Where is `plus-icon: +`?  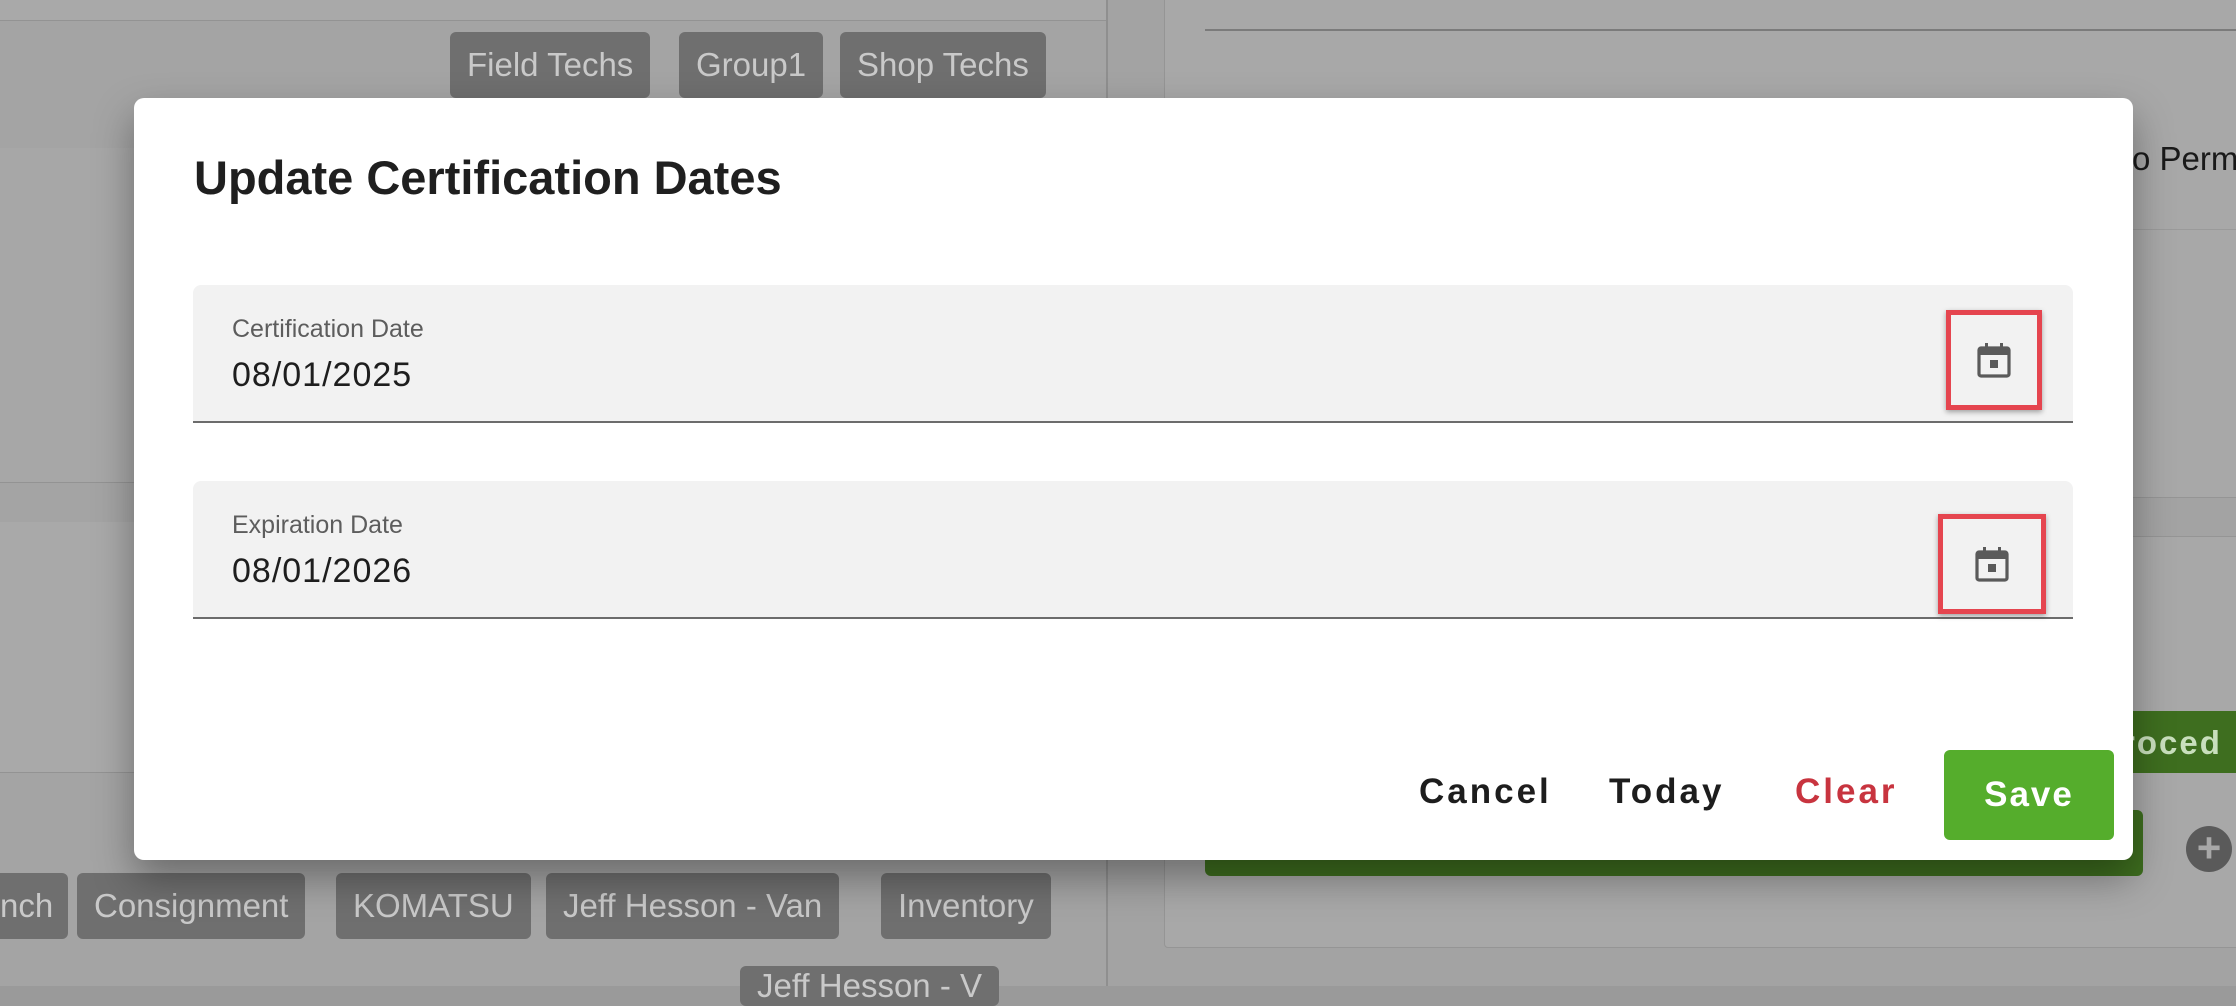
plus-icon: + is located at coordinates (2209, 849).